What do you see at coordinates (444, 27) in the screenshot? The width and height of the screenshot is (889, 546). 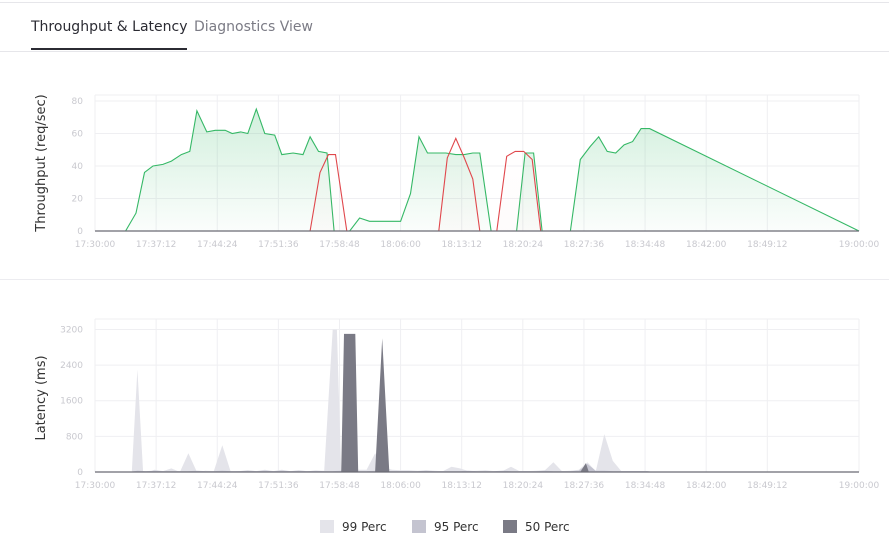 I see `tab-bar: Throughput & Latency Diagnostics View` at bounding box center [444, 27].